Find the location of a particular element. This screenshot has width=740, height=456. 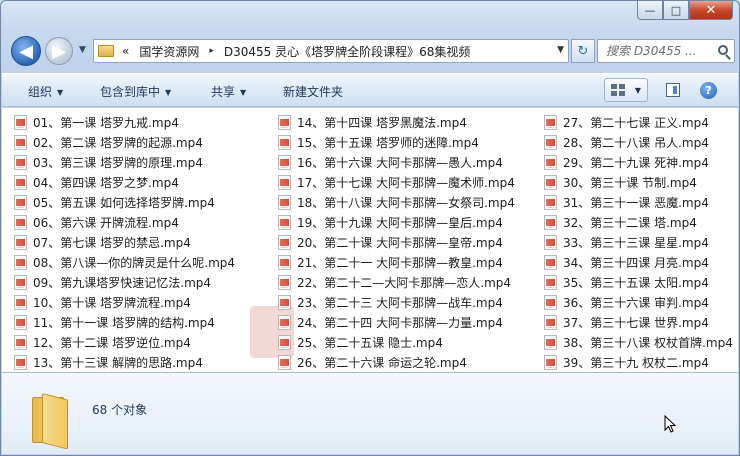

file-item: 35、第三十五课 太阳.mp4 is located at coordinates (638, 282).